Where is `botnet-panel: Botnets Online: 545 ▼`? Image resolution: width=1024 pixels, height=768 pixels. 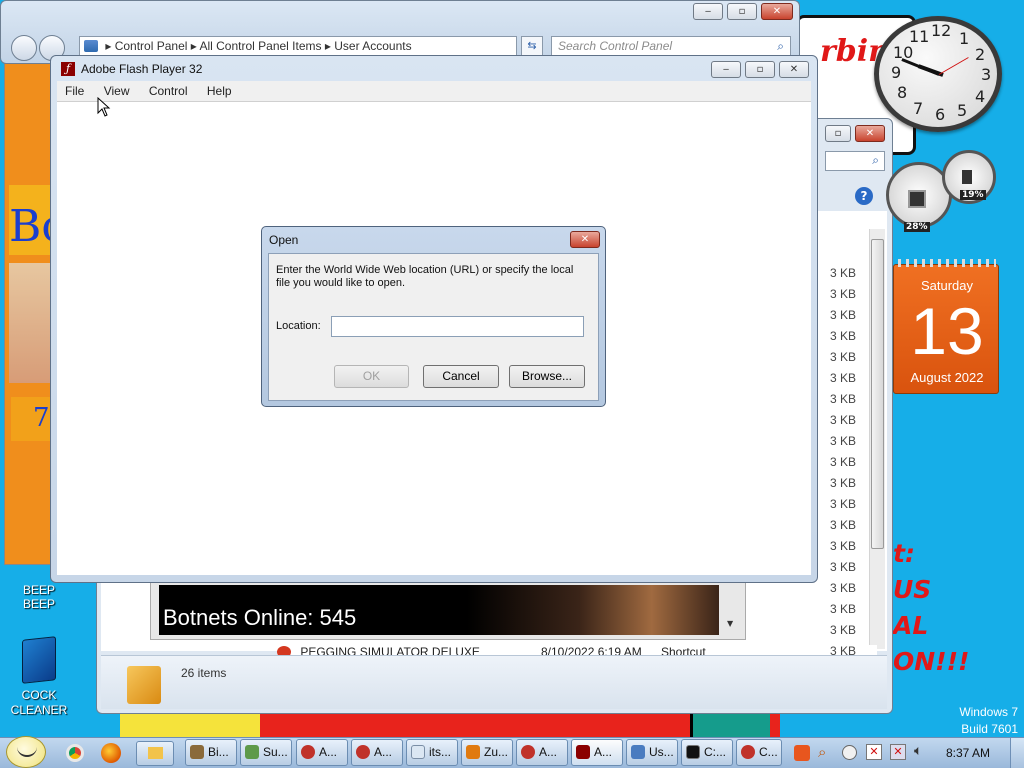
botnet-panel: Botnets Online: 545 ▼ is located at coordinates (448, 611).